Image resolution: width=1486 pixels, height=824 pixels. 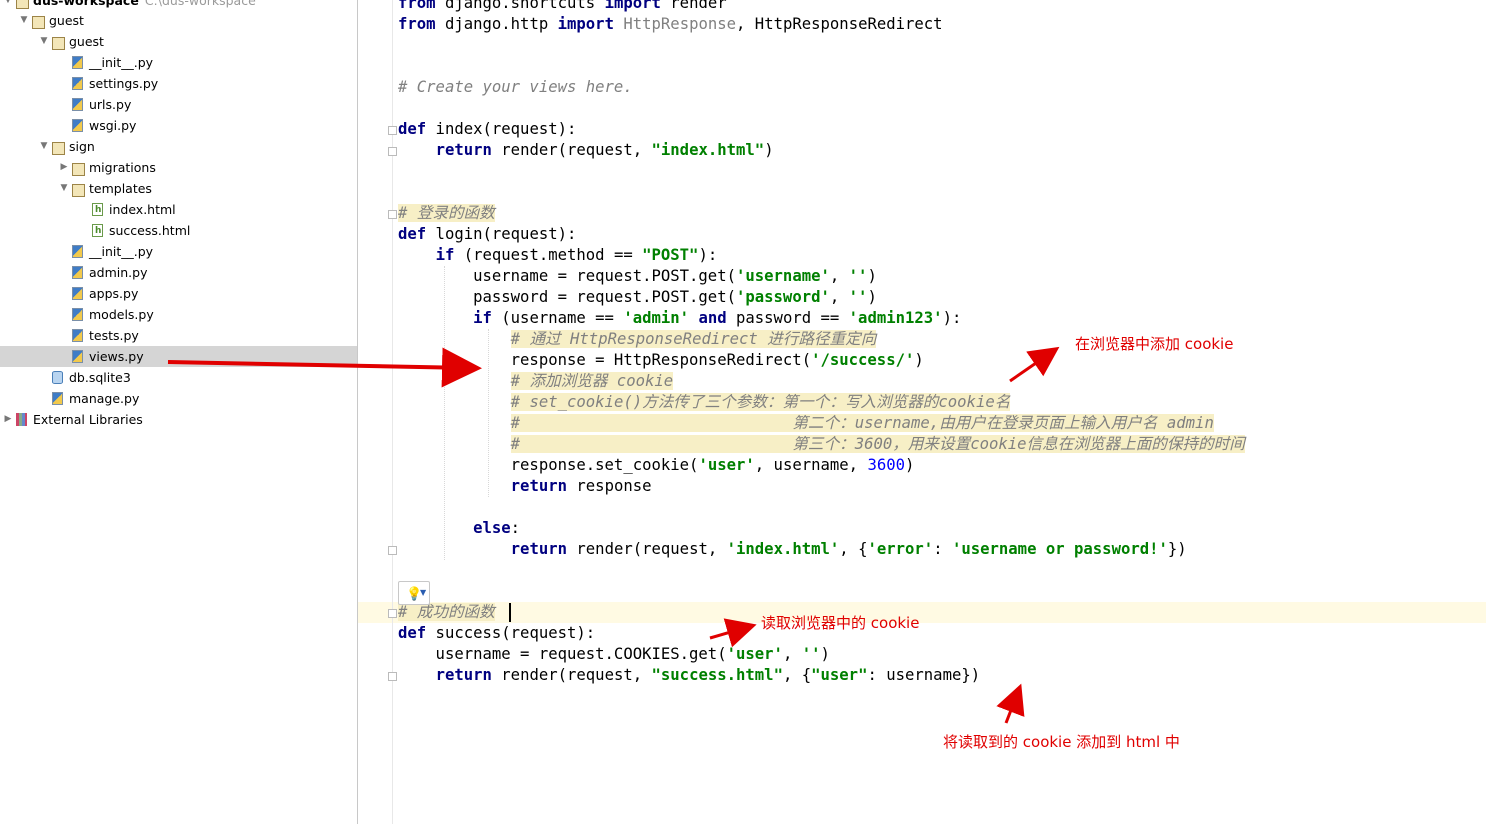 What do you see at coordinates (586, 150) in the screenshot?
I see `code-line: return render(request, "index.html")` at bounding box center [586, 150].